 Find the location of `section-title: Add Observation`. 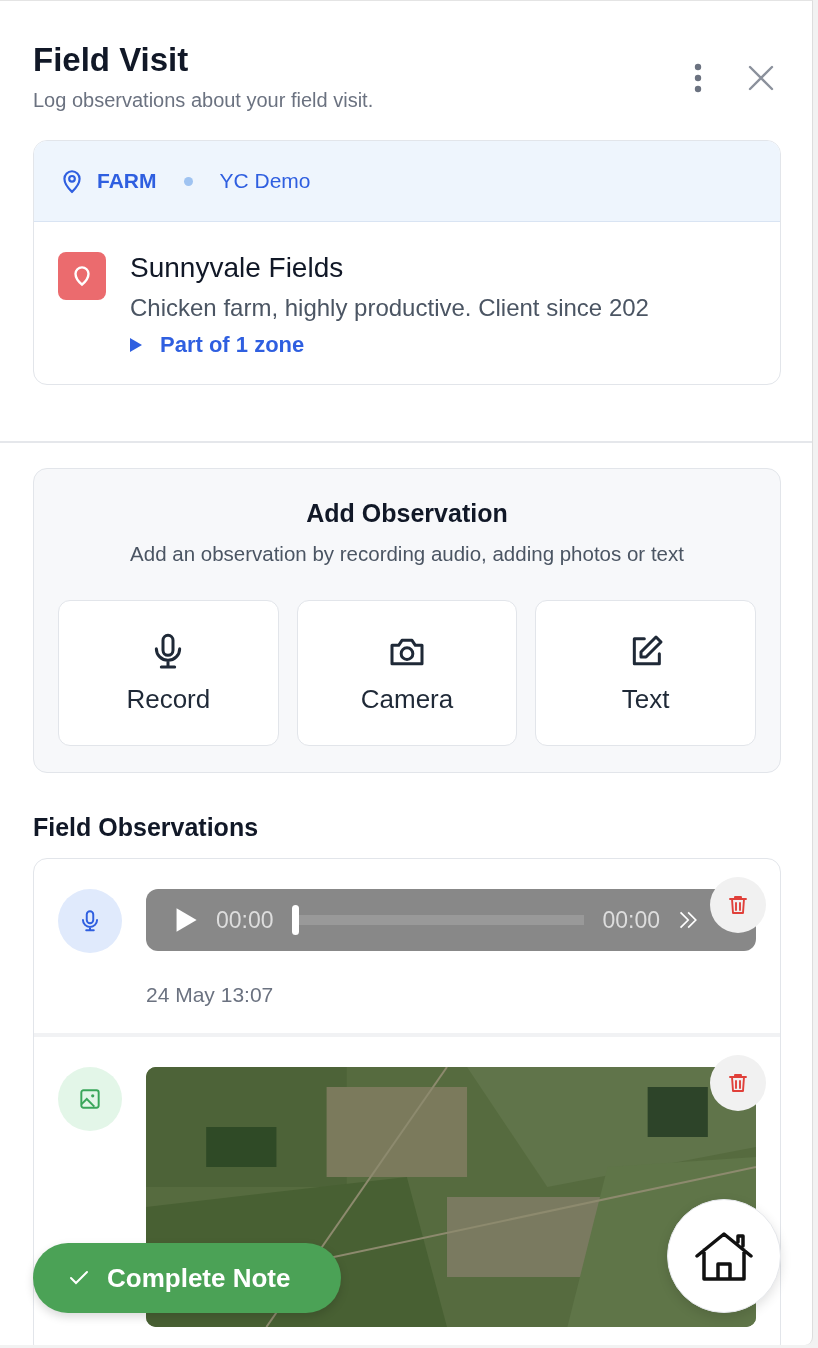

section-title: Add Observation is located at coordinates (407, 513).